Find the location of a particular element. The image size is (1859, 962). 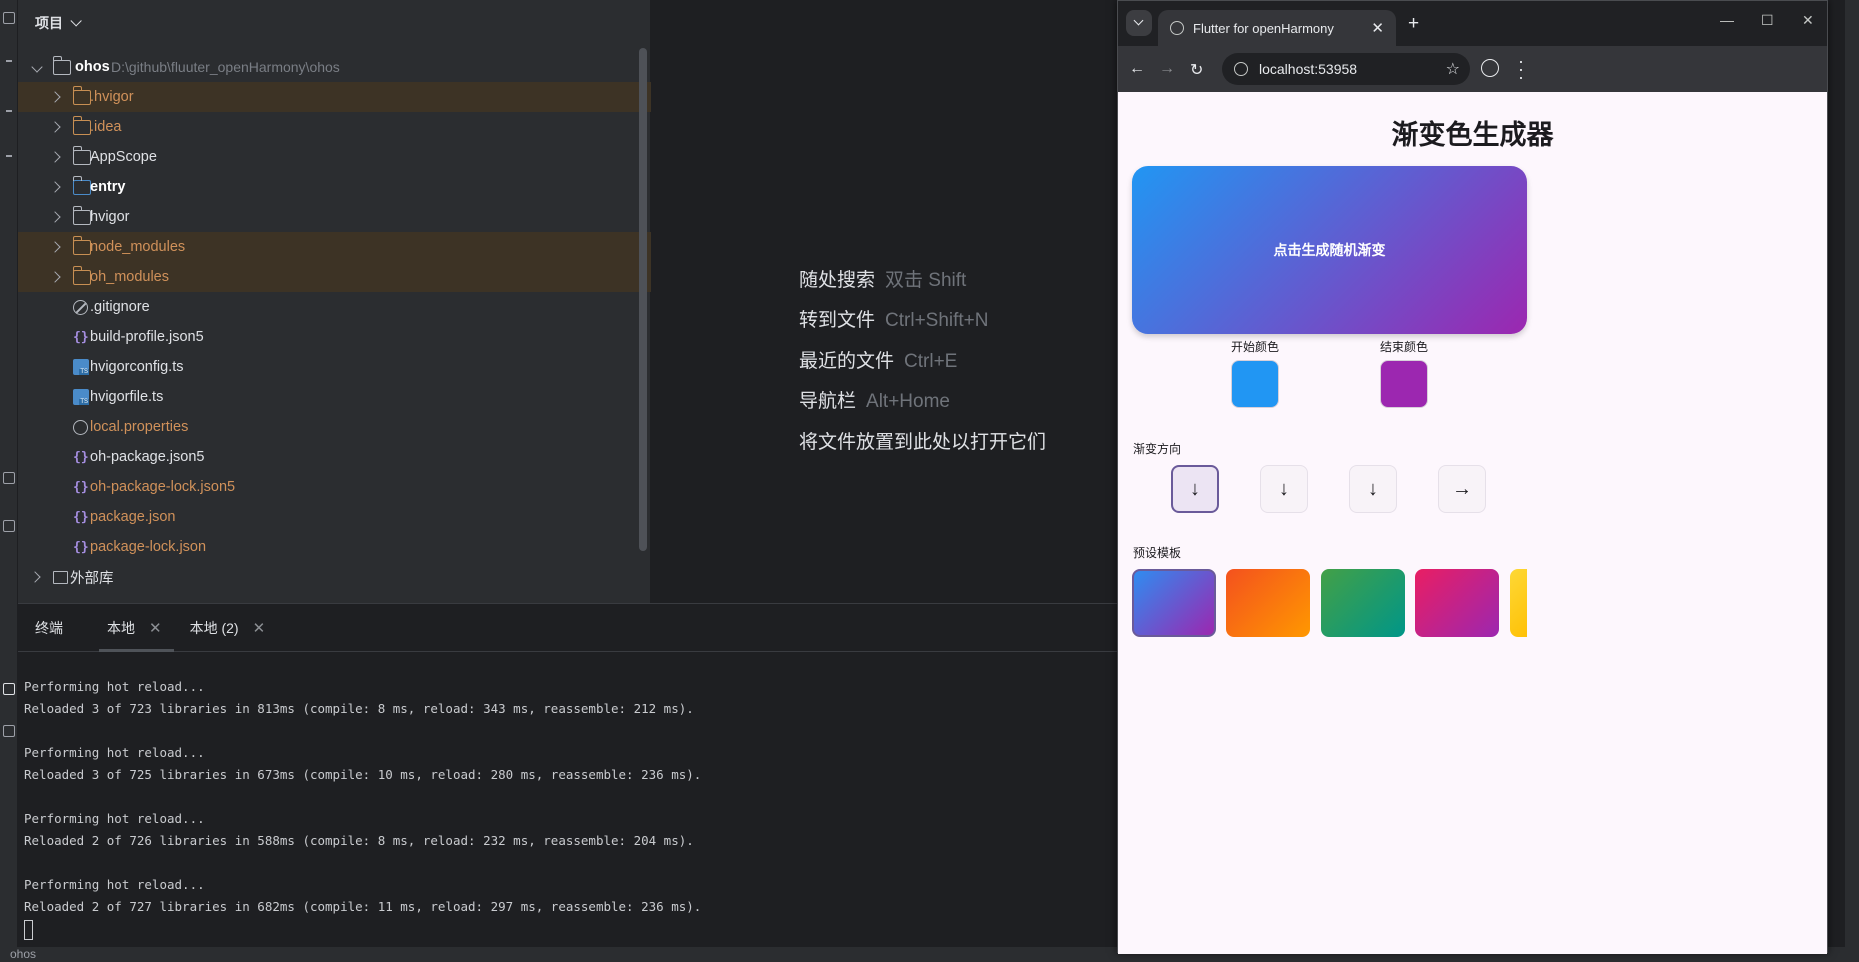

direction-button-selected: ↓ is located at coordinates (1195, 489).